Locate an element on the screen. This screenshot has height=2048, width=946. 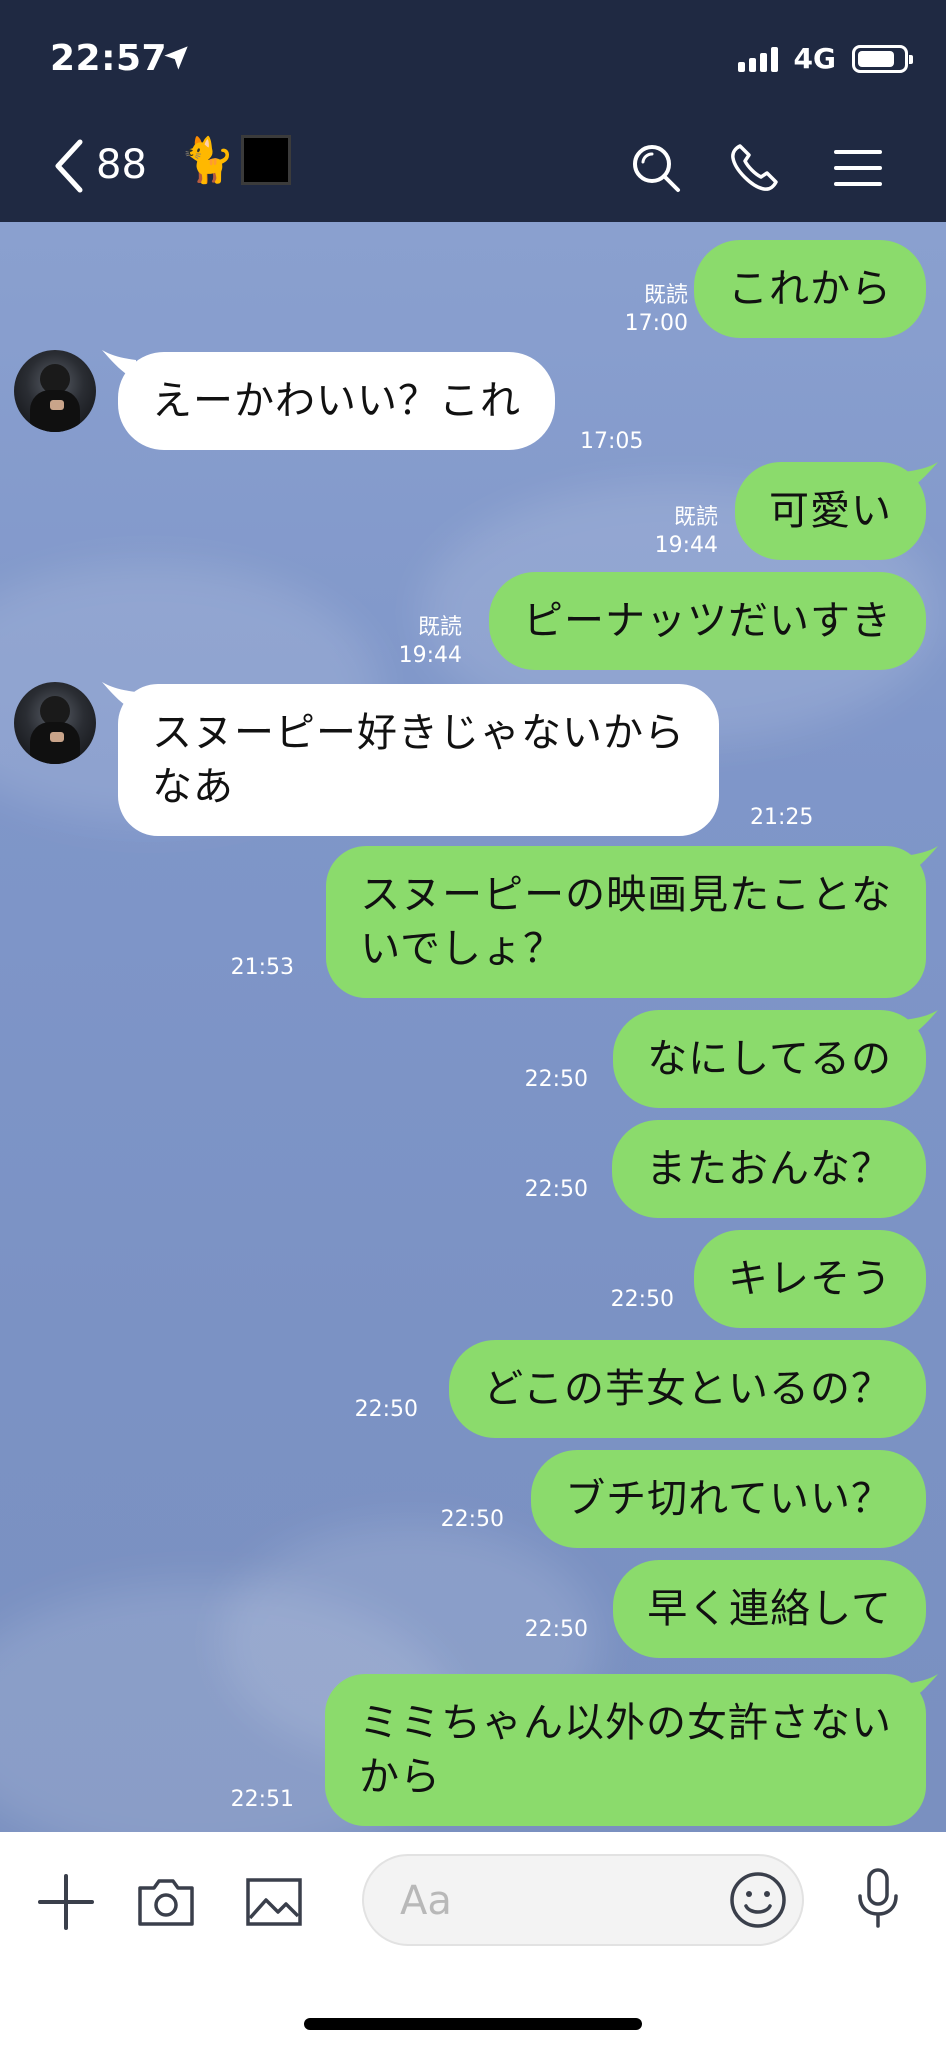
chat-title: 🐈 is located at coordinates (235, 160).